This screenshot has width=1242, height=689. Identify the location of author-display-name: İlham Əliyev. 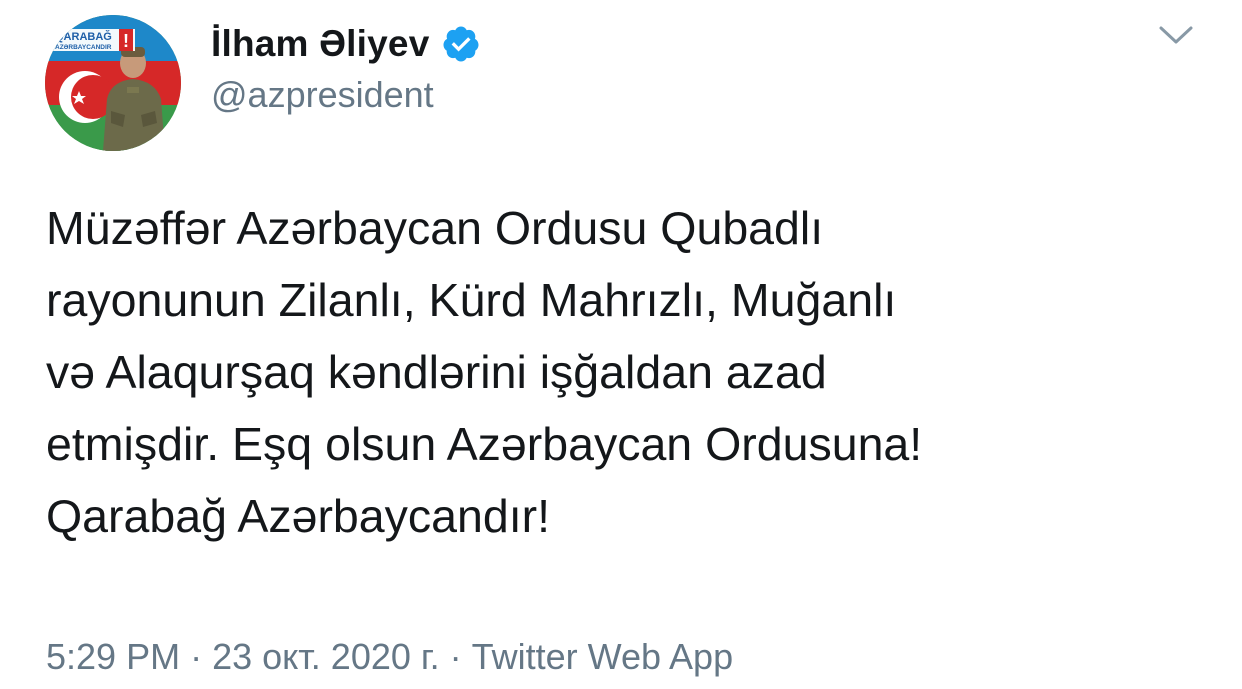
(320, 44).